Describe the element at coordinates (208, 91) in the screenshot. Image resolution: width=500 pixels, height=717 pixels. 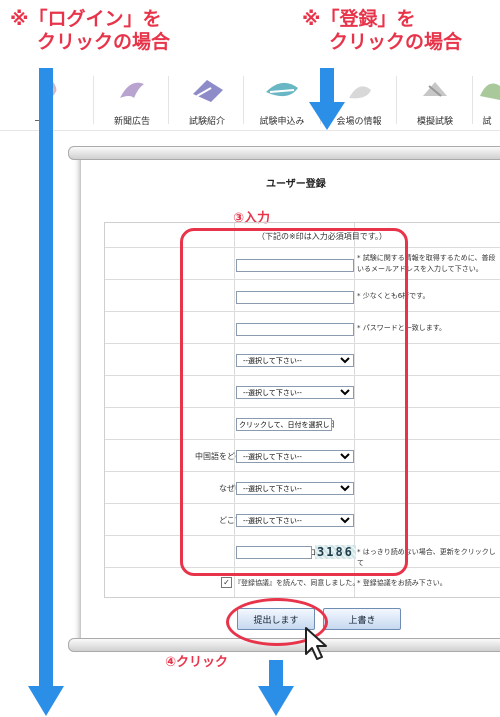
I see `exam-intro-icon` at that location.